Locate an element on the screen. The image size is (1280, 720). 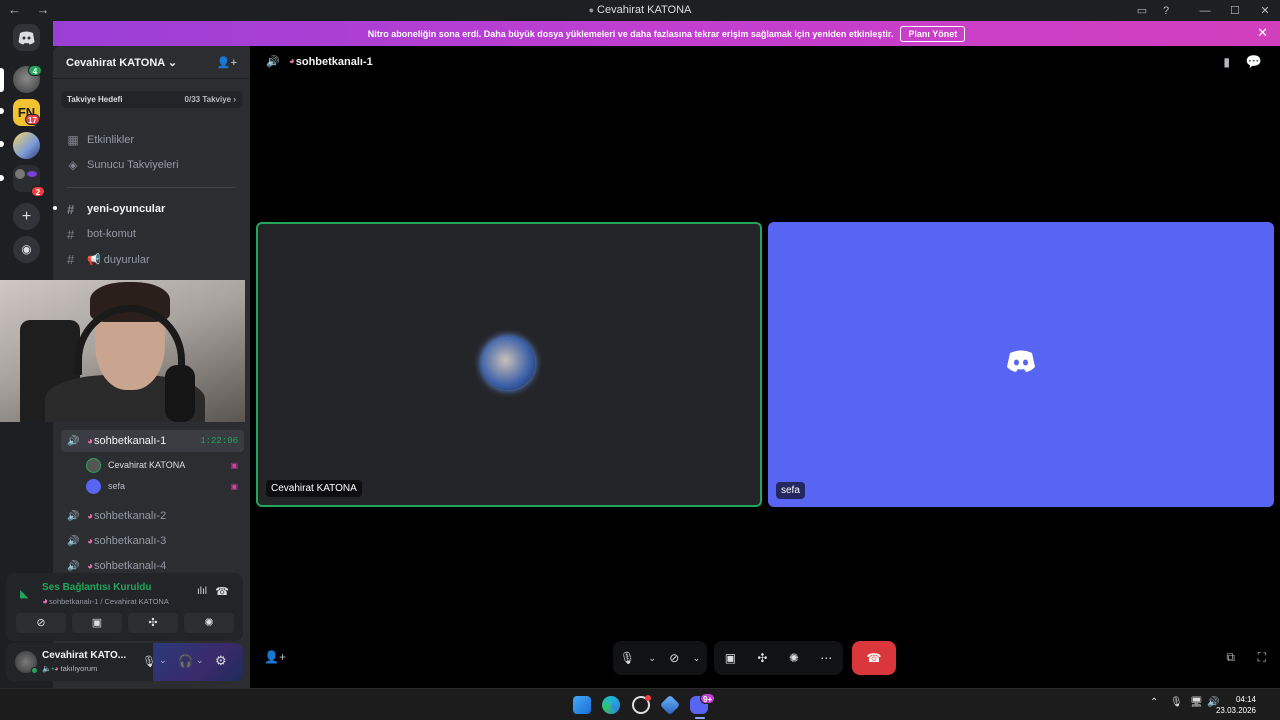
window-title-text: Cevahirat KATONA is located at coordinates (644, 10).